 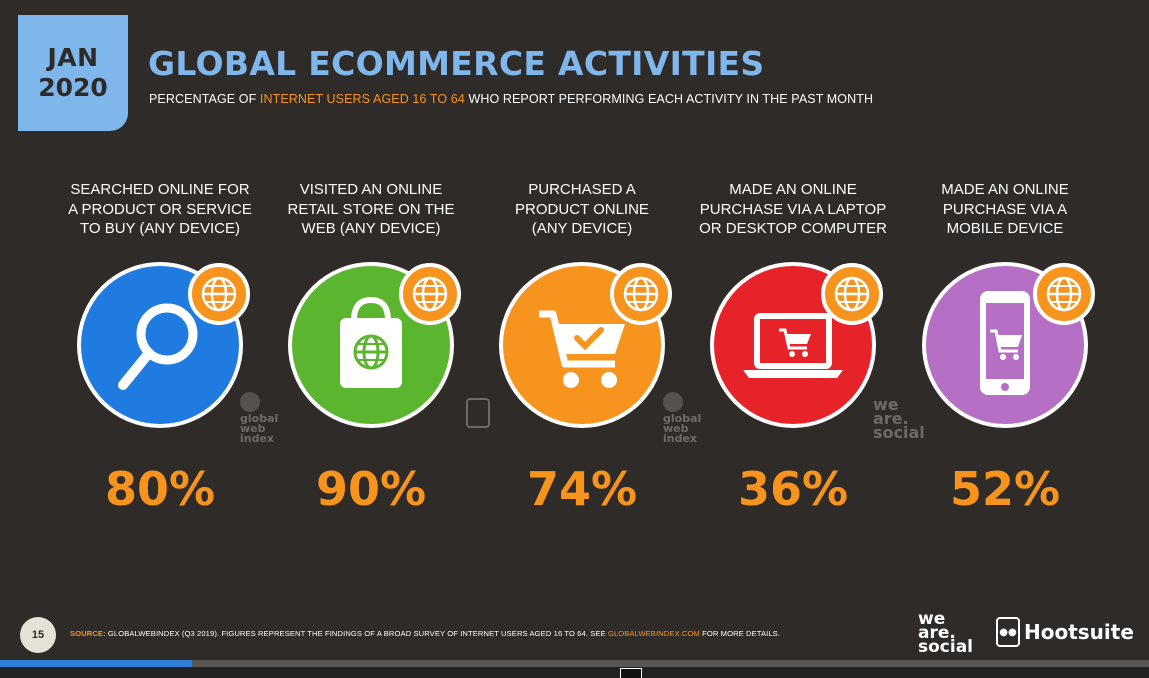 What do you see at coordinates (96, 663) in the screenshot?
I see `slide-progress-fill` at bounding box center [96, 663].